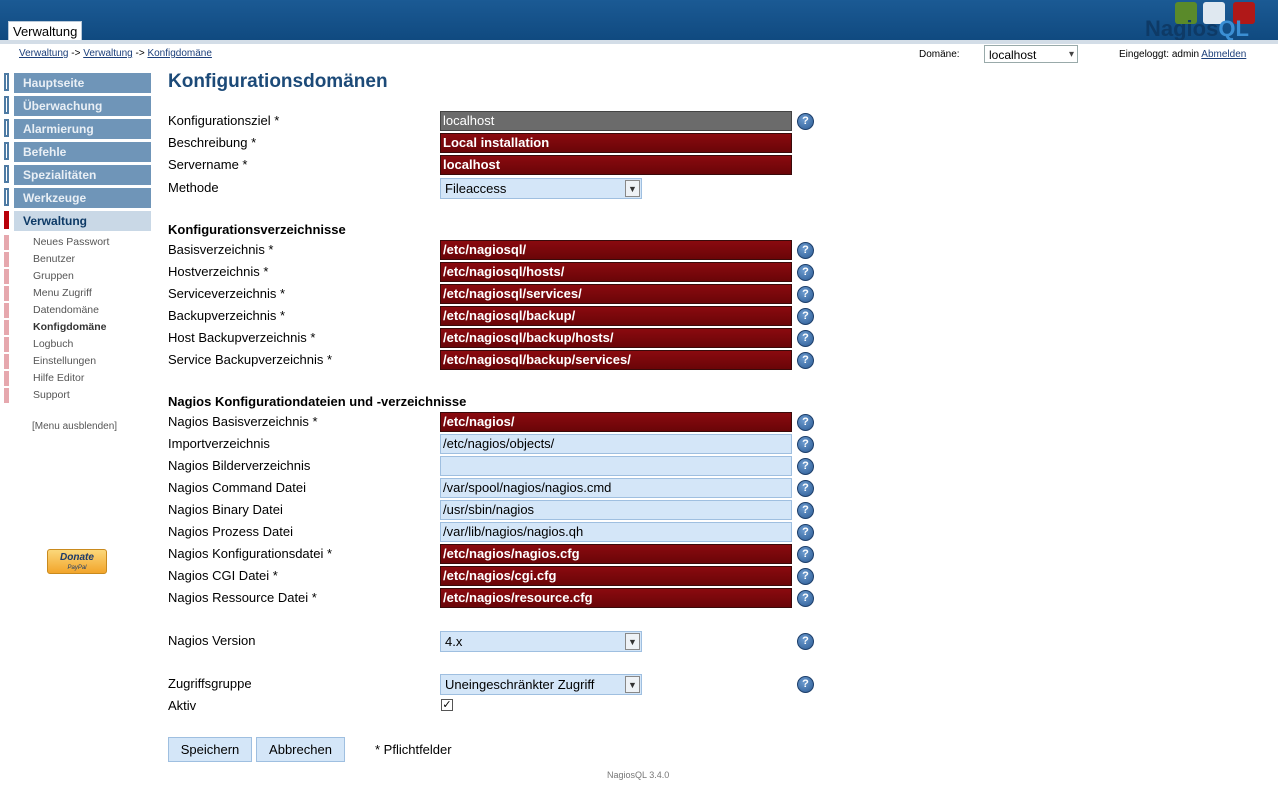 This screenshot has width=1278, height=788. I want to click on binary-datei-input: /usr/sbin/nagios, so click(616, 510).